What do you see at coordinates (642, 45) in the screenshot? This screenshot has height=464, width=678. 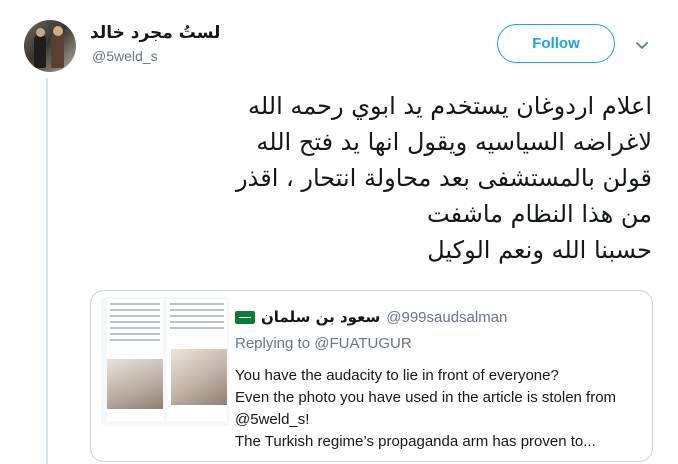 I see `chevron-down-icon` at bounding box center [642, 45].